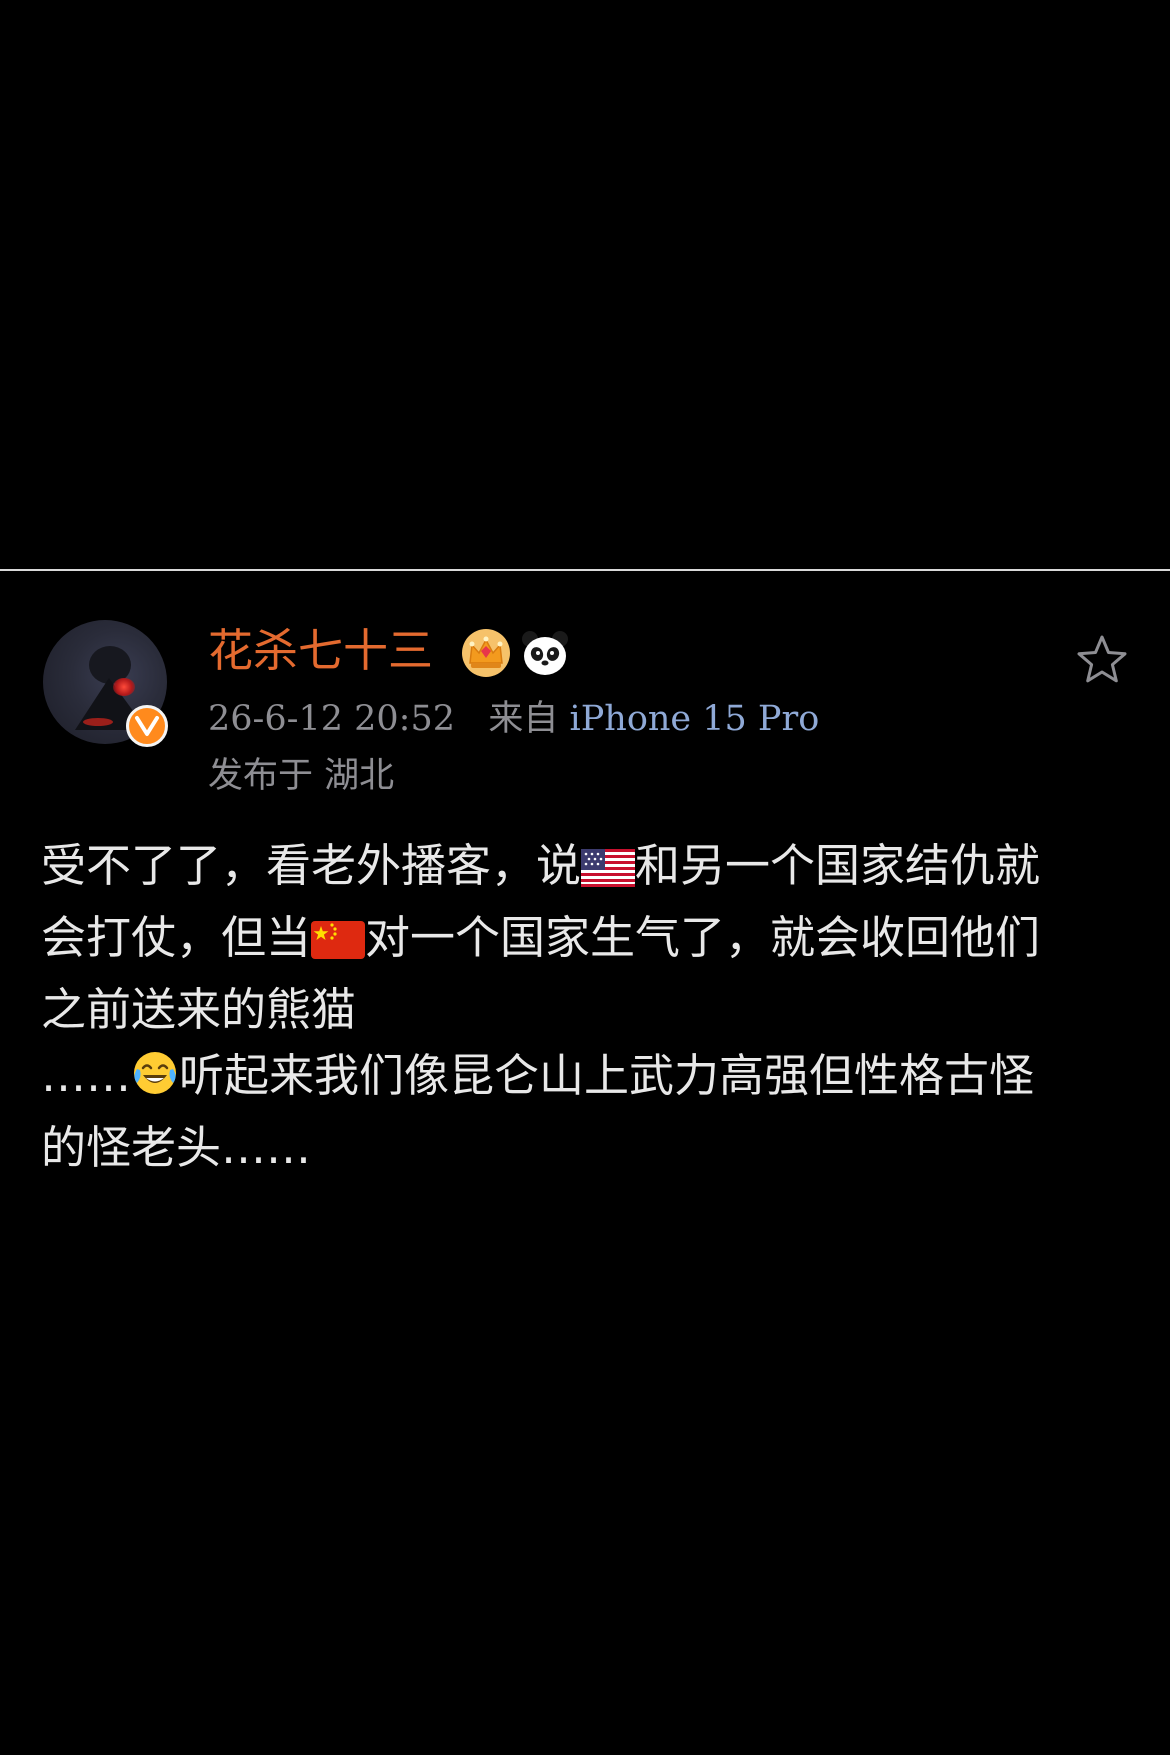 The image size is (1170, 1755). Describe the element at coordinates (703, 937) in the screenshot. I see `content-text: 对一个国家生气了，就会收回他们` at that location.